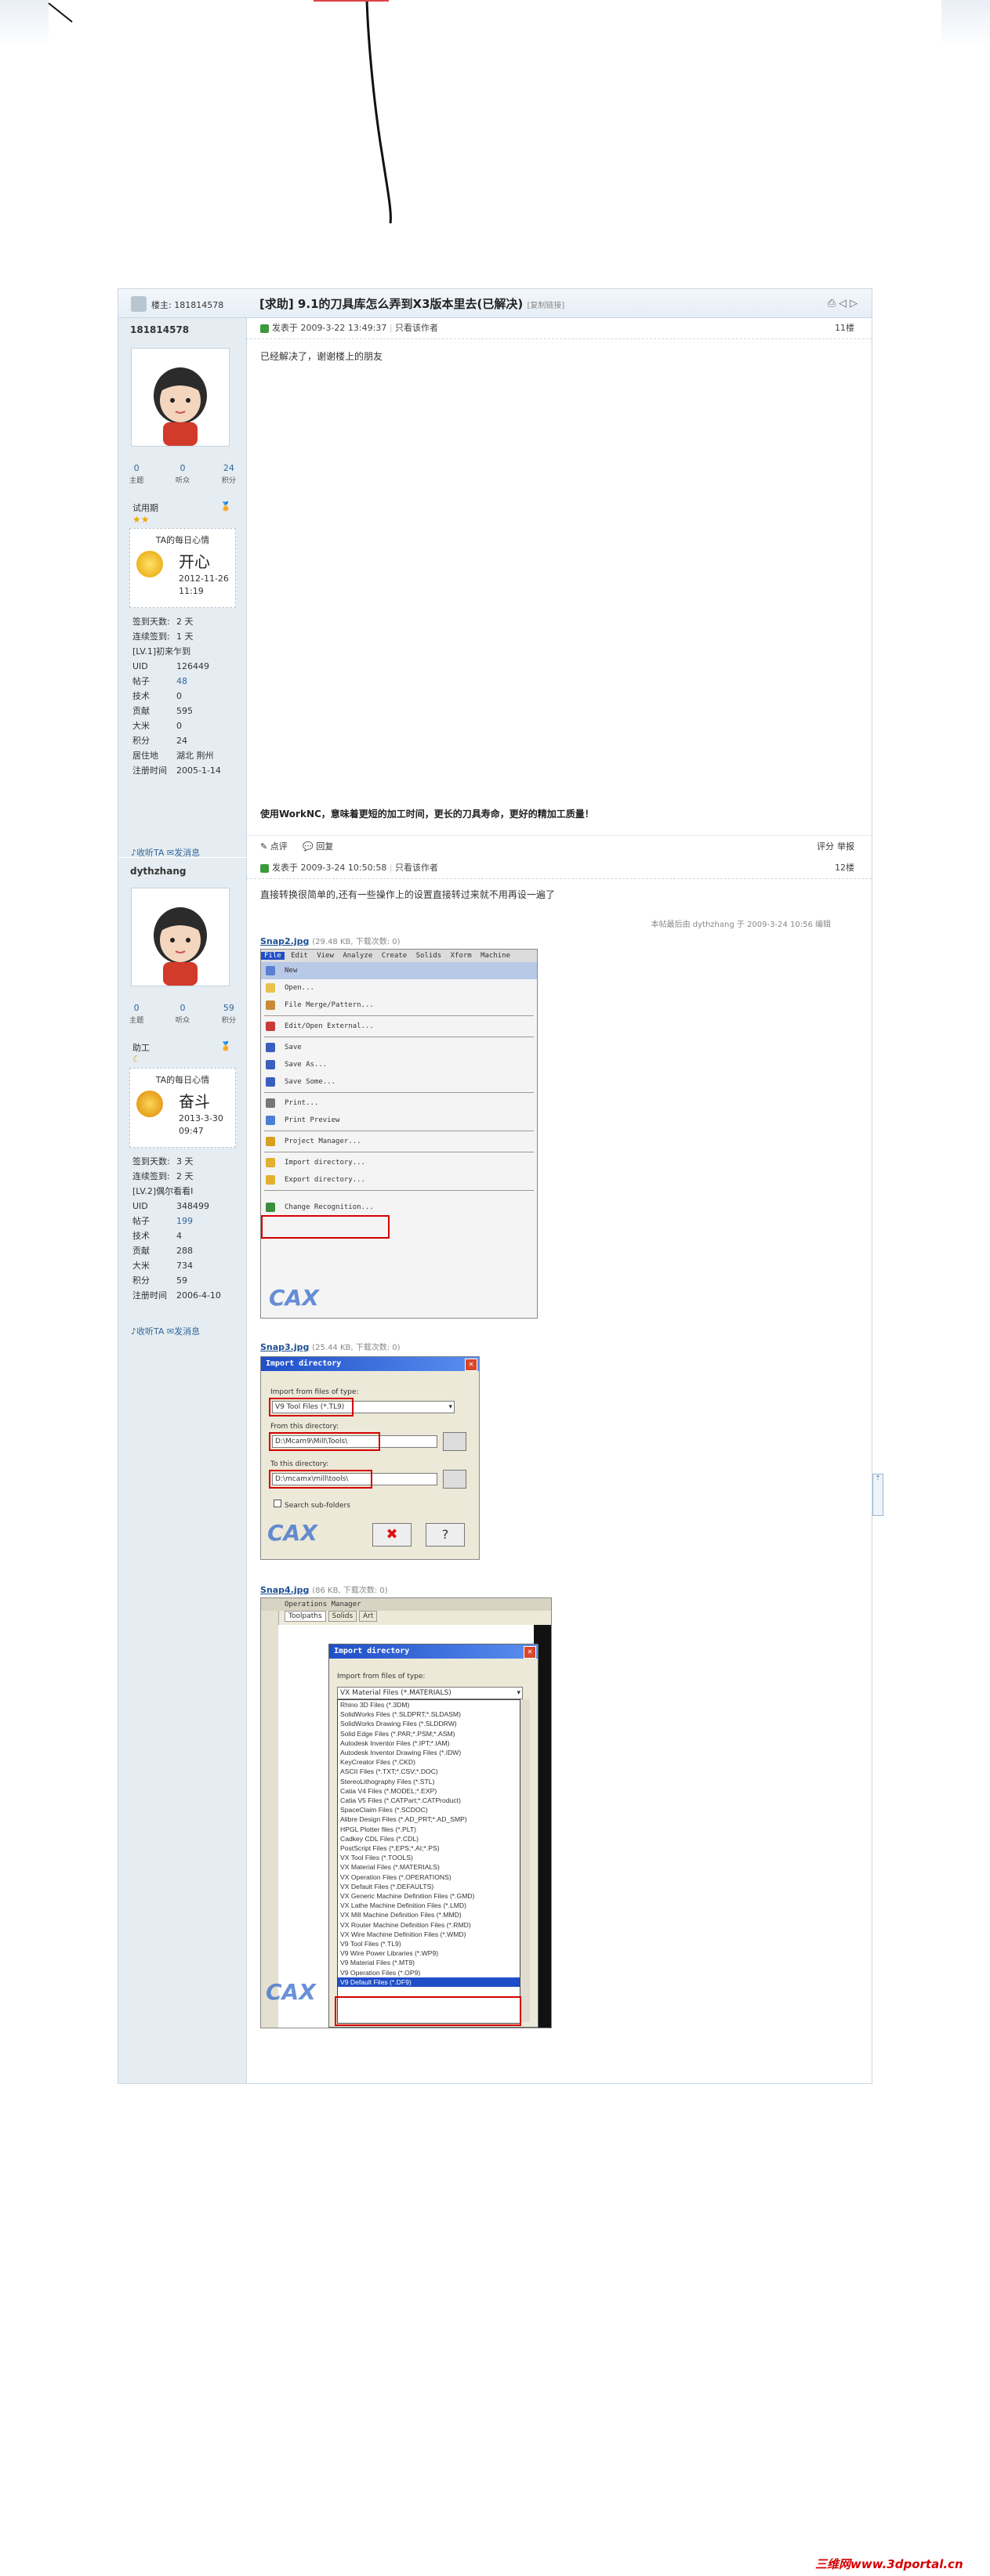 The height and width of the screenshot is (2576, 990). I want to click on cancel-button: ✖, so click(392, 1535).